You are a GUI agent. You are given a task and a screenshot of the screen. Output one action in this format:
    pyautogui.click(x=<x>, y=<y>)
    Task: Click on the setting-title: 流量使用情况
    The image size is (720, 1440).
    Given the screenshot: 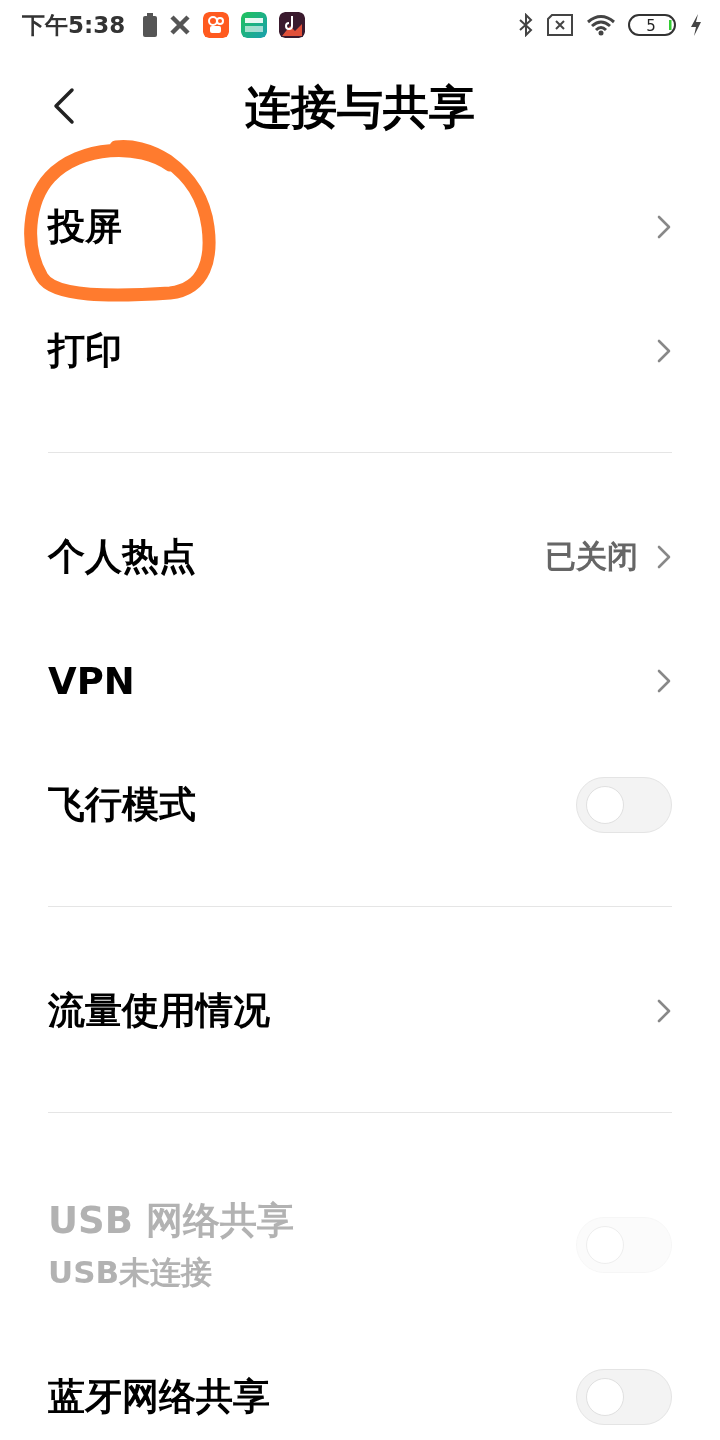 What is the action you would take?
    pyautogui.click(x=159, y=1011)
    